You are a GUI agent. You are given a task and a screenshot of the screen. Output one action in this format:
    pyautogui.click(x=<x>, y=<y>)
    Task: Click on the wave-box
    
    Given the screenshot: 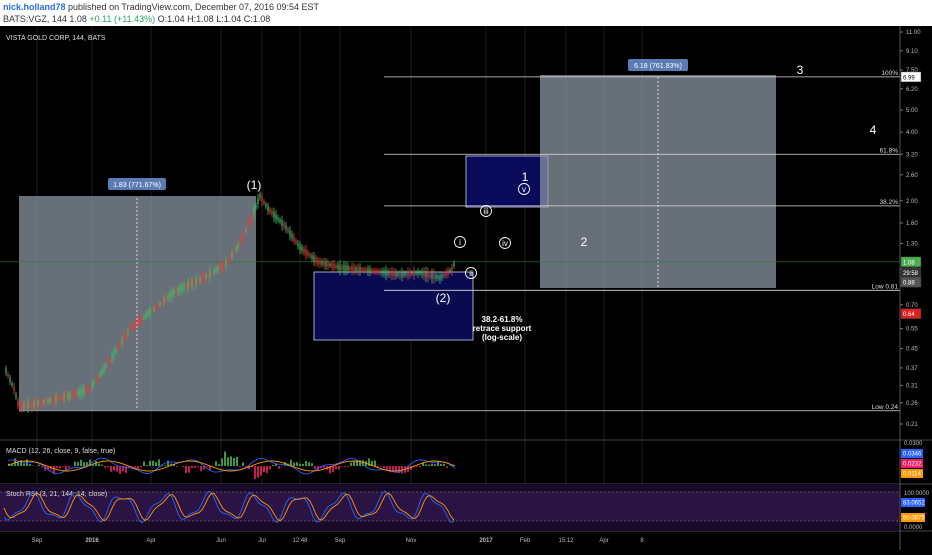 What is the action you would take?
    pyautogui.click(x=507, y=181)
    